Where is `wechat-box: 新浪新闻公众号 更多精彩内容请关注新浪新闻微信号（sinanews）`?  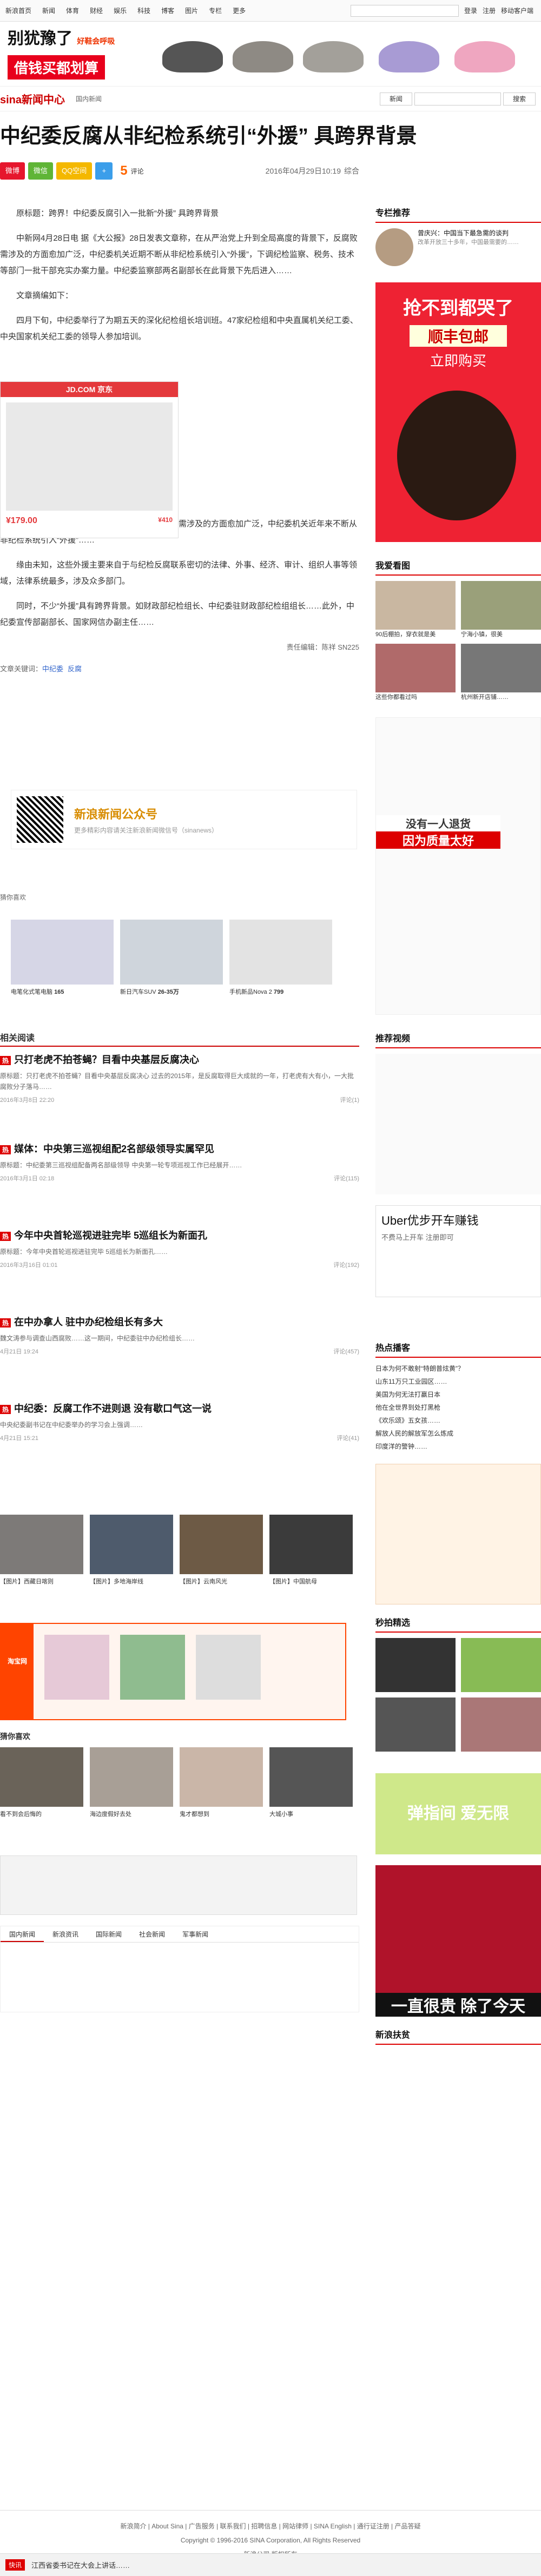 wechat-box: 新浪新闻公众号 更多精彩内容请关注新浪新闻微信号（sinanews） is located at coordinates (184, 819).